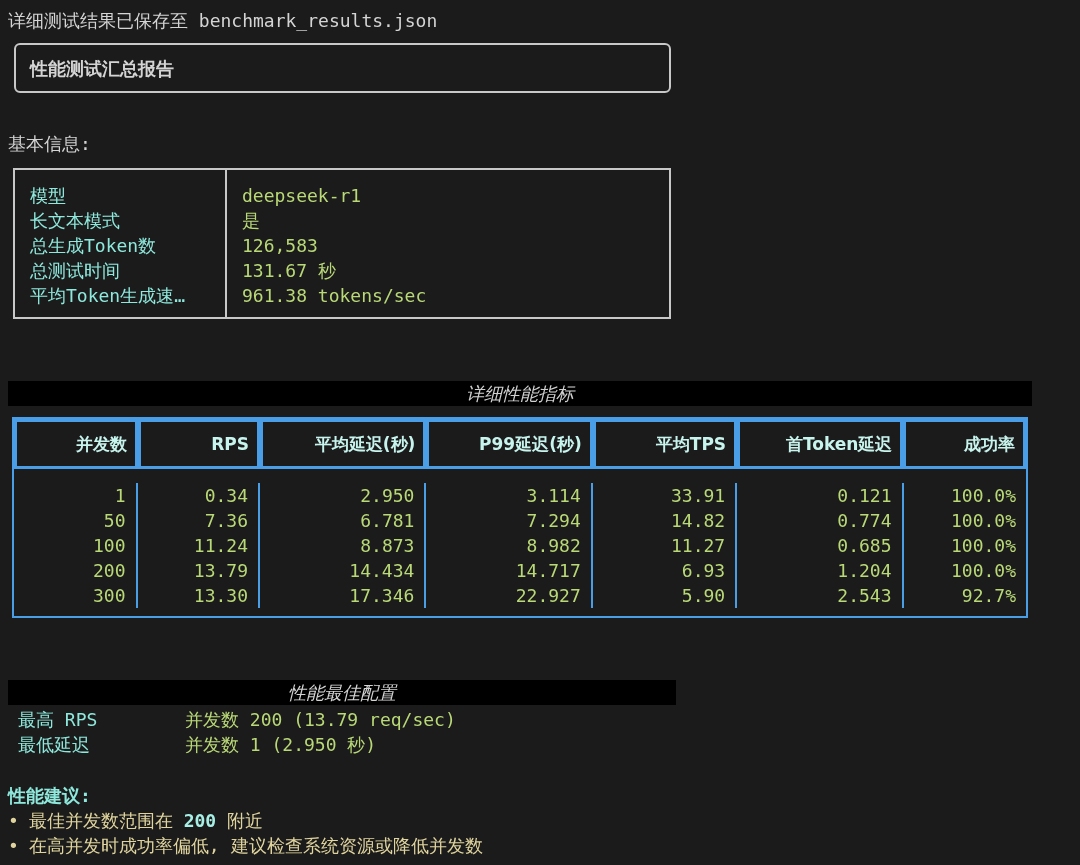 The height and width of the screenshot is (865, 1080). Describe the element at coordinates (520, 393) in the screenshot. I see `table-title: 详细性能指标` at that location.